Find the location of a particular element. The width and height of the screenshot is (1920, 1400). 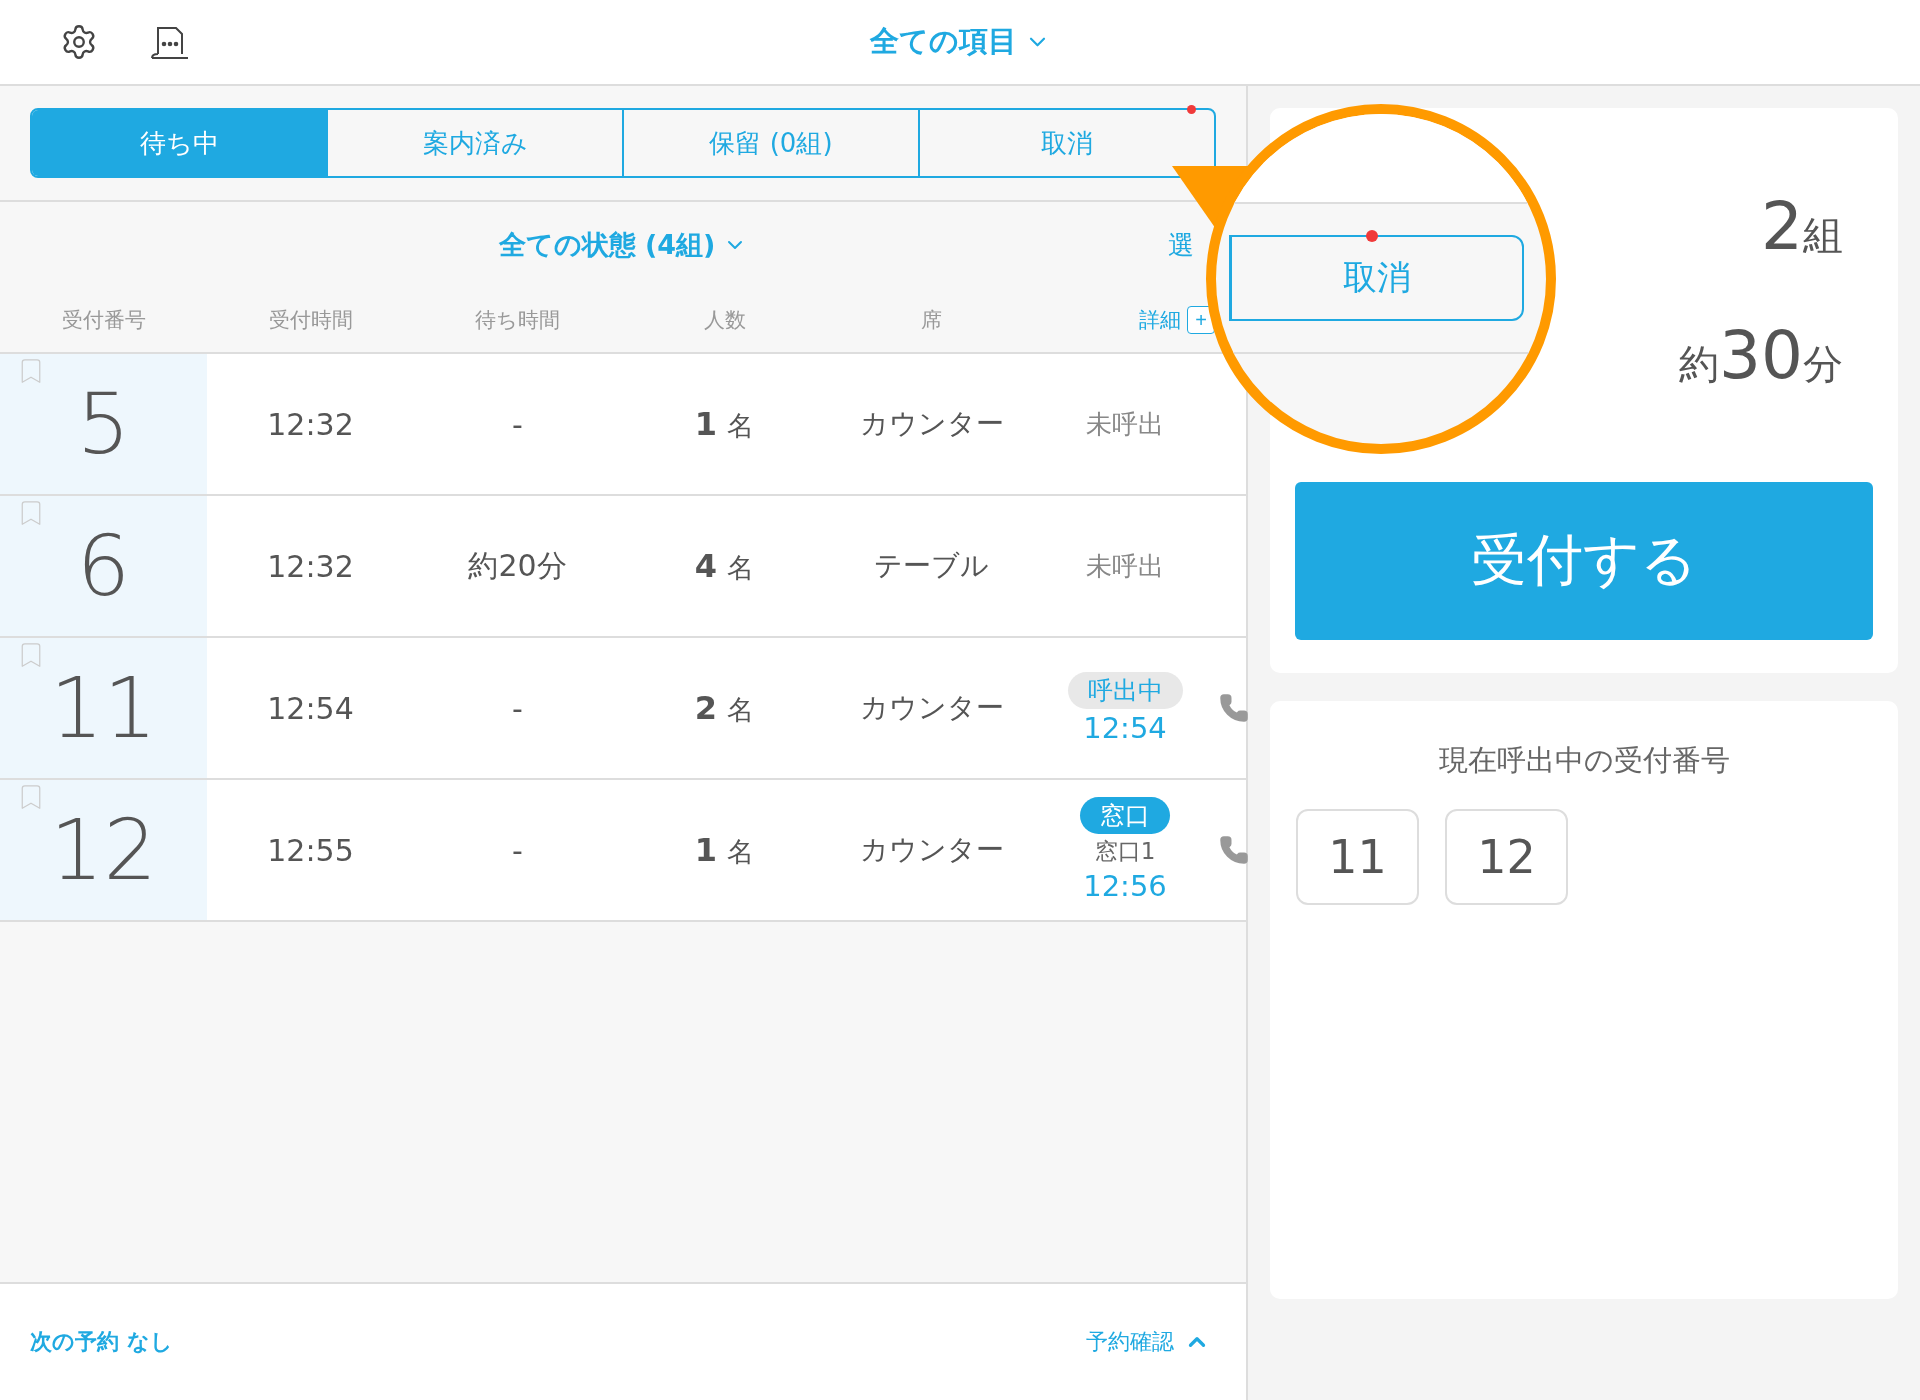

call-time: 12:56 is located at coordinates (1125, 886).